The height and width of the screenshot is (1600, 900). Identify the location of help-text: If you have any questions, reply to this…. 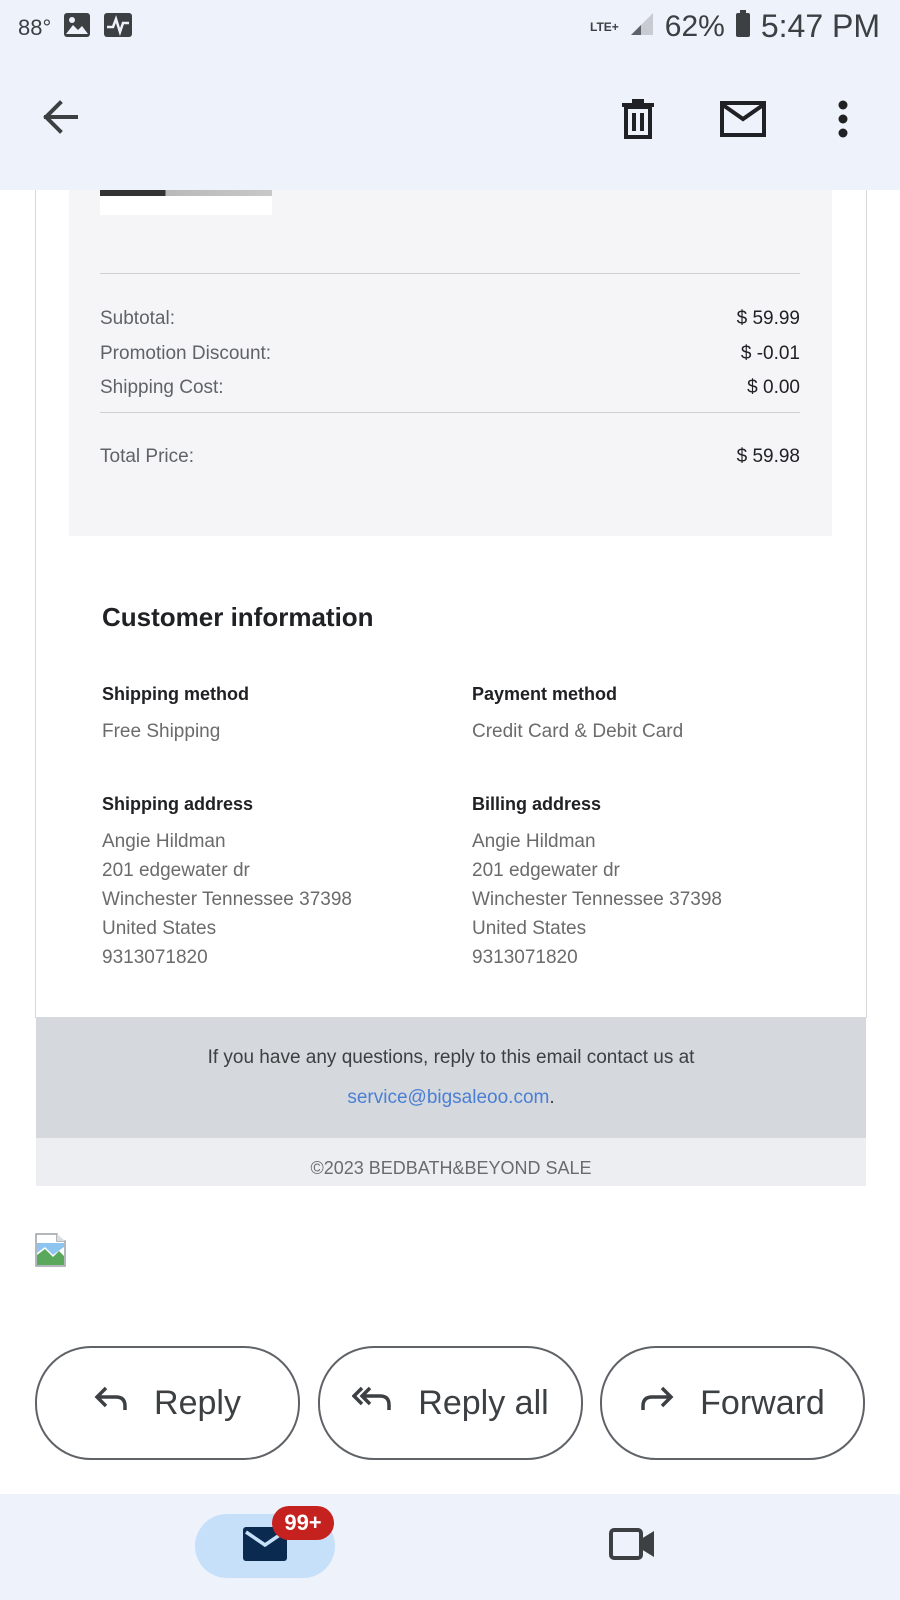
(451, 1057).